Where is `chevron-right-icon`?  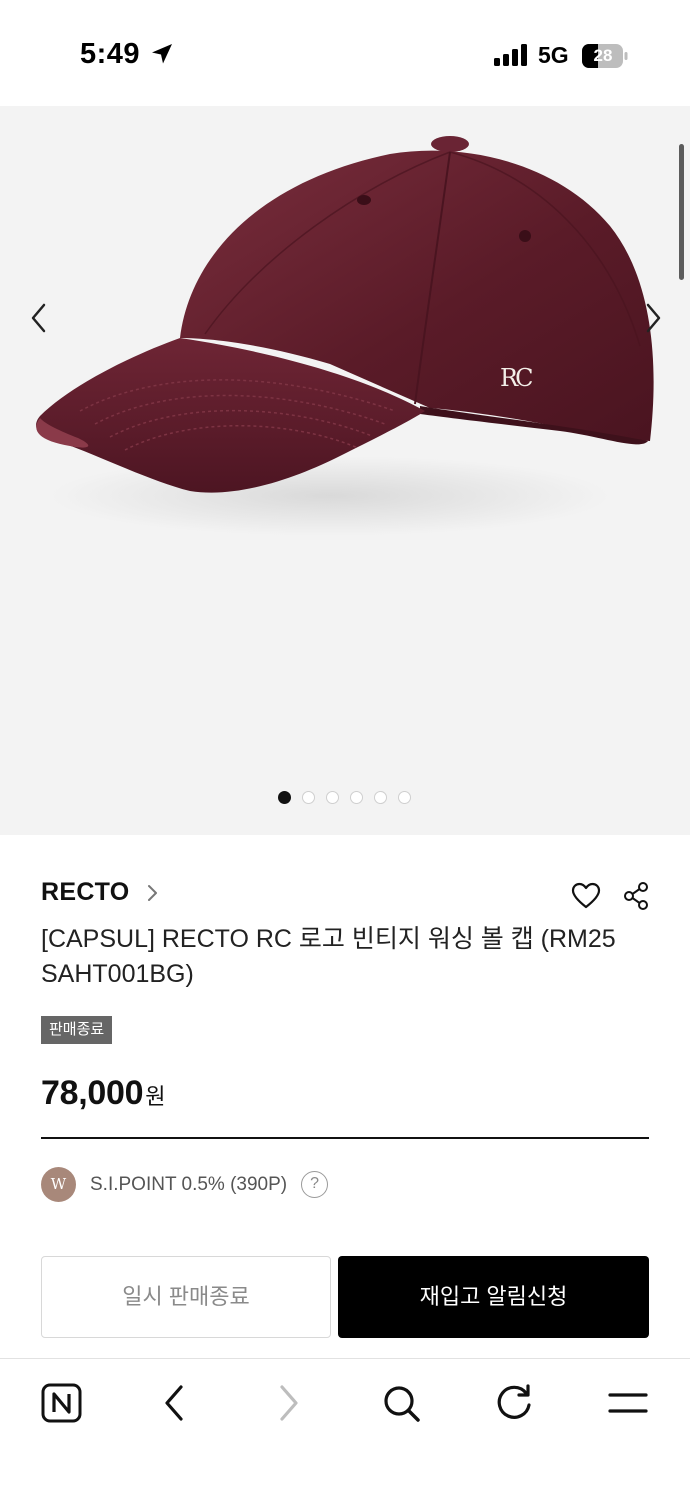
chevron-right-icon is located at coordinates (152, 892).